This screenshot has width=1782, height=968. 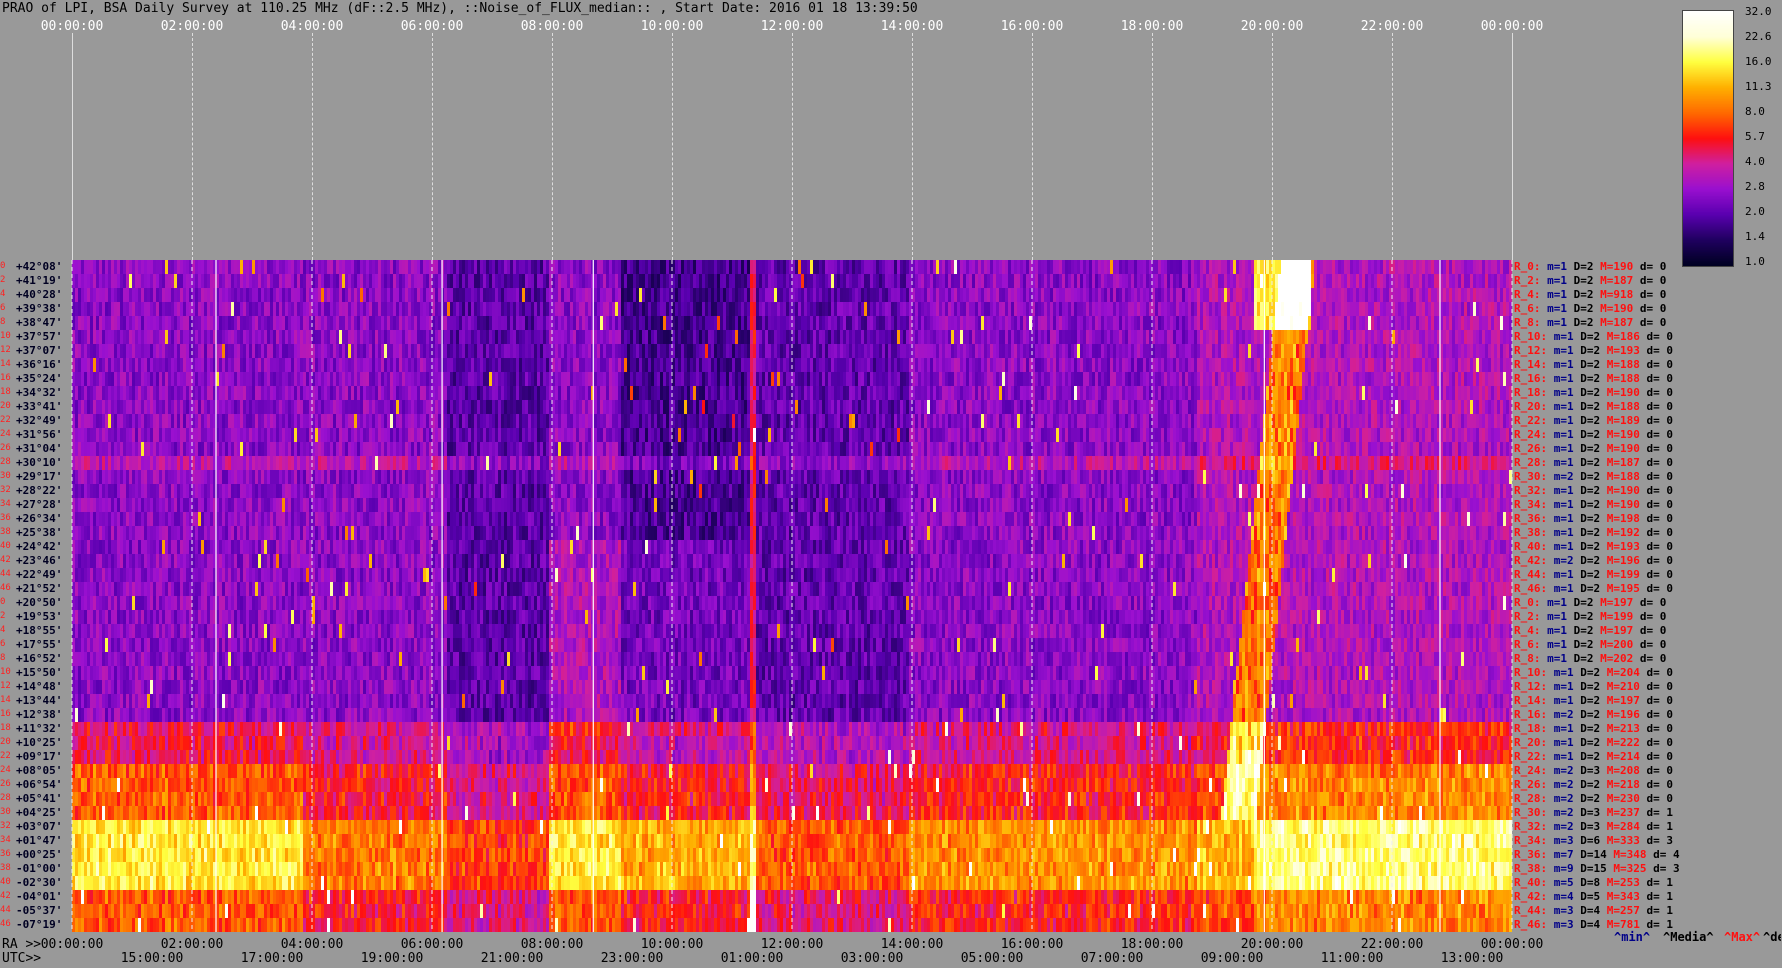 I want to click on declination-label: +37°07', so click(x=39, y=350).